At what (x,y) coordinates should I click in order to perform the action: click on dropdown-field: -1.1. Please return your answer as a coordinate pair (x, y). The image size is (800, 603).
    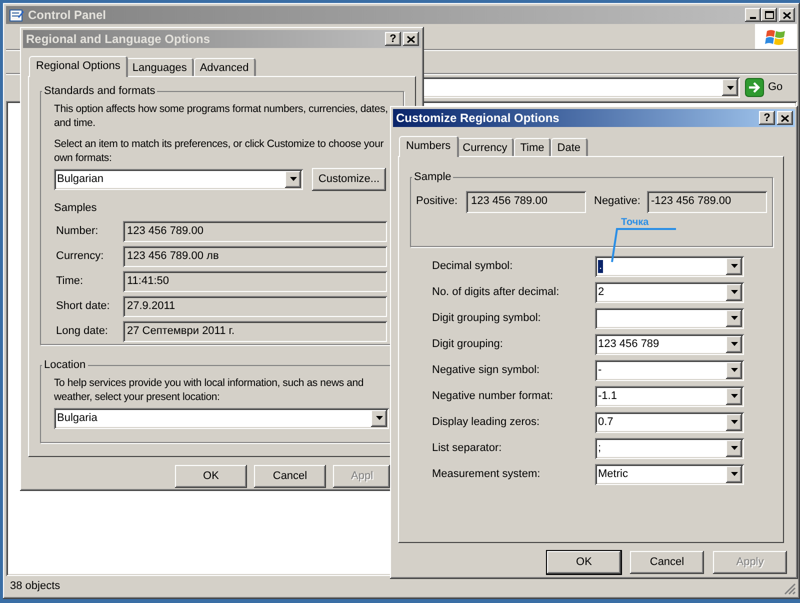
    Looking at the image, I should click on (669, 396).